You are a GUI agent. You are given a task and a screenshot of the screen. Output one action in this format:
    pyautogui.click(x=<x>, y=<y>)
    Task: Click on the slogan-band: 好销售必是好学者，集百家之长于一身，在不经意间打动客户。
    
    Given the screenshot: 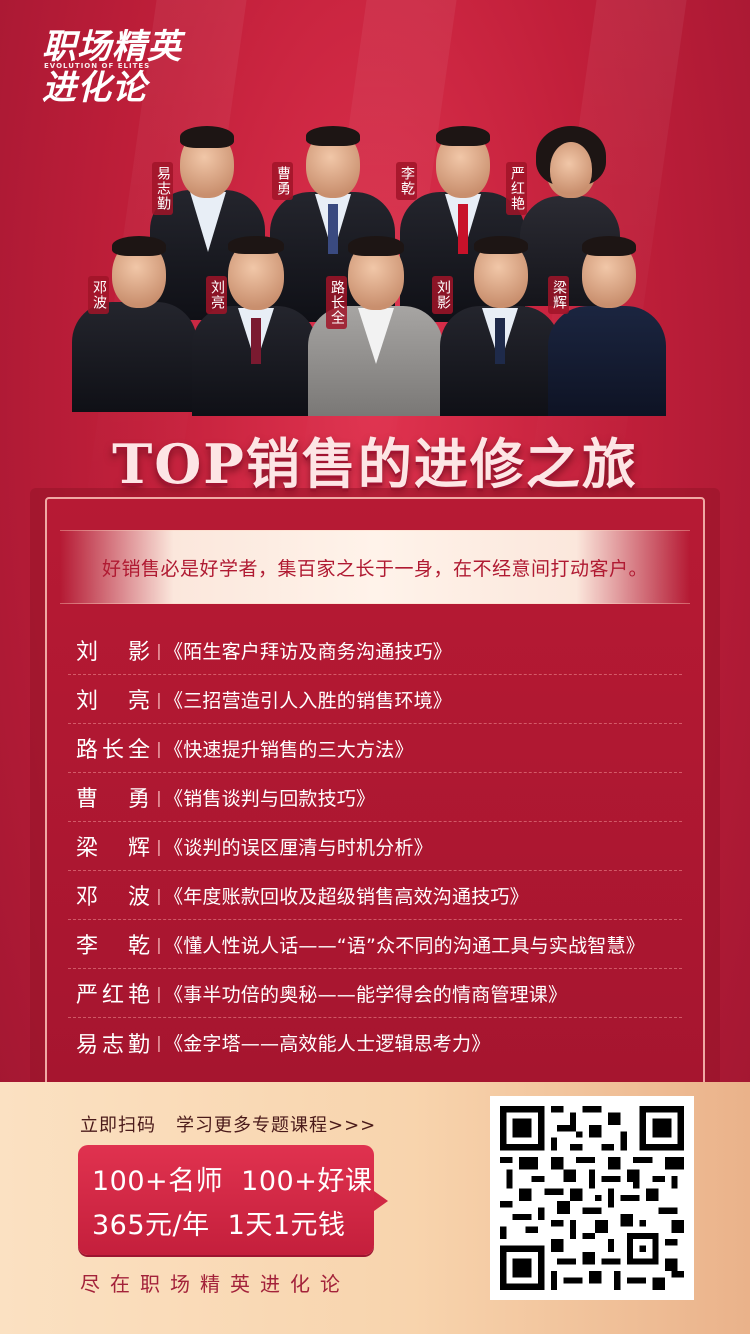 What is the action you would take?
    pyautogui.click(x=375, y=567)
    